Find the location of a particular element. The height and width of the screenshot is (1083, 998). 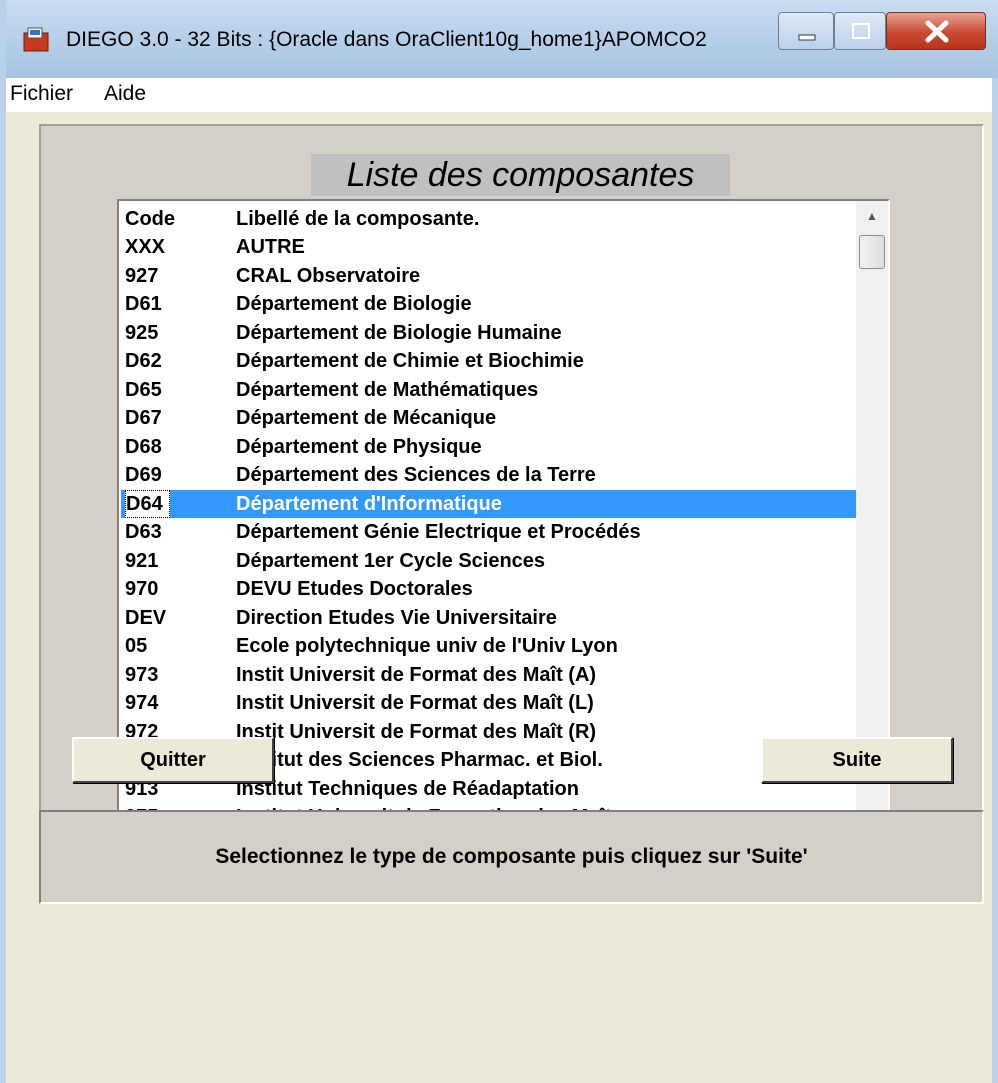

list-item: DEV Direction Etudes Vie Universitaire is located at coordinates (488, 618).